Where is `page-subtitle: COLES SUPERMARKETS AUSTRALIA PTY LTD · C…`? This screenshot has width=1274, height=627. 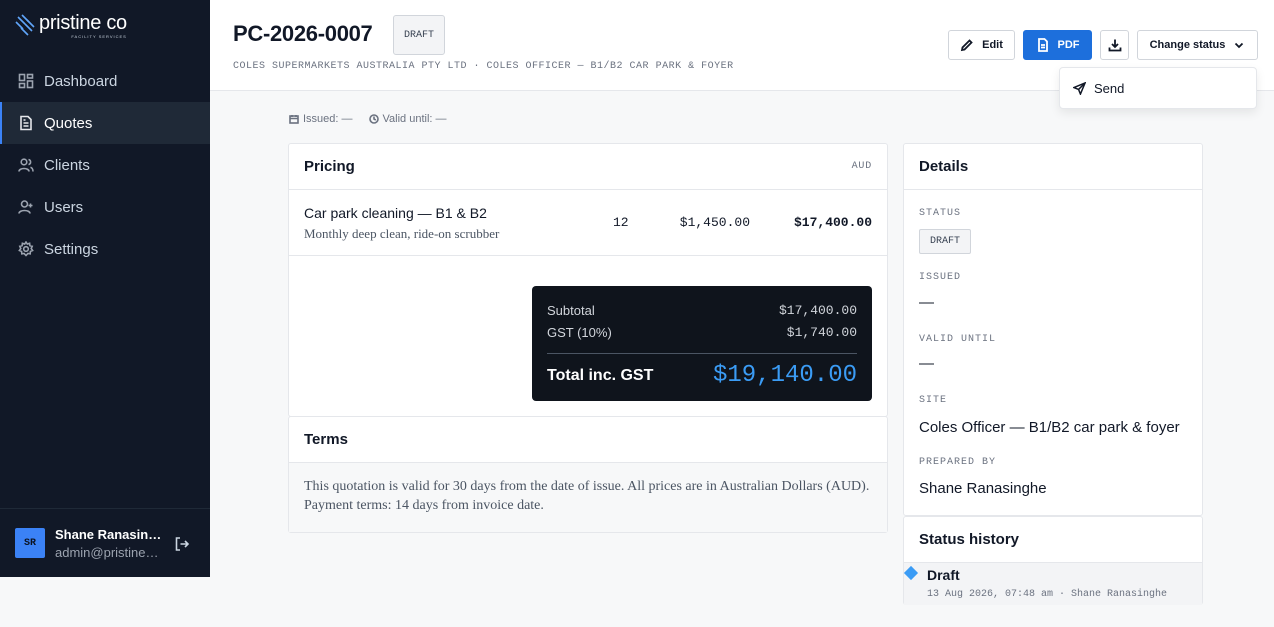
page-subtitle: COLES SUPERMARKETS AUSTRALIA PTY LTD · C… is located at coordinates (483, 66).